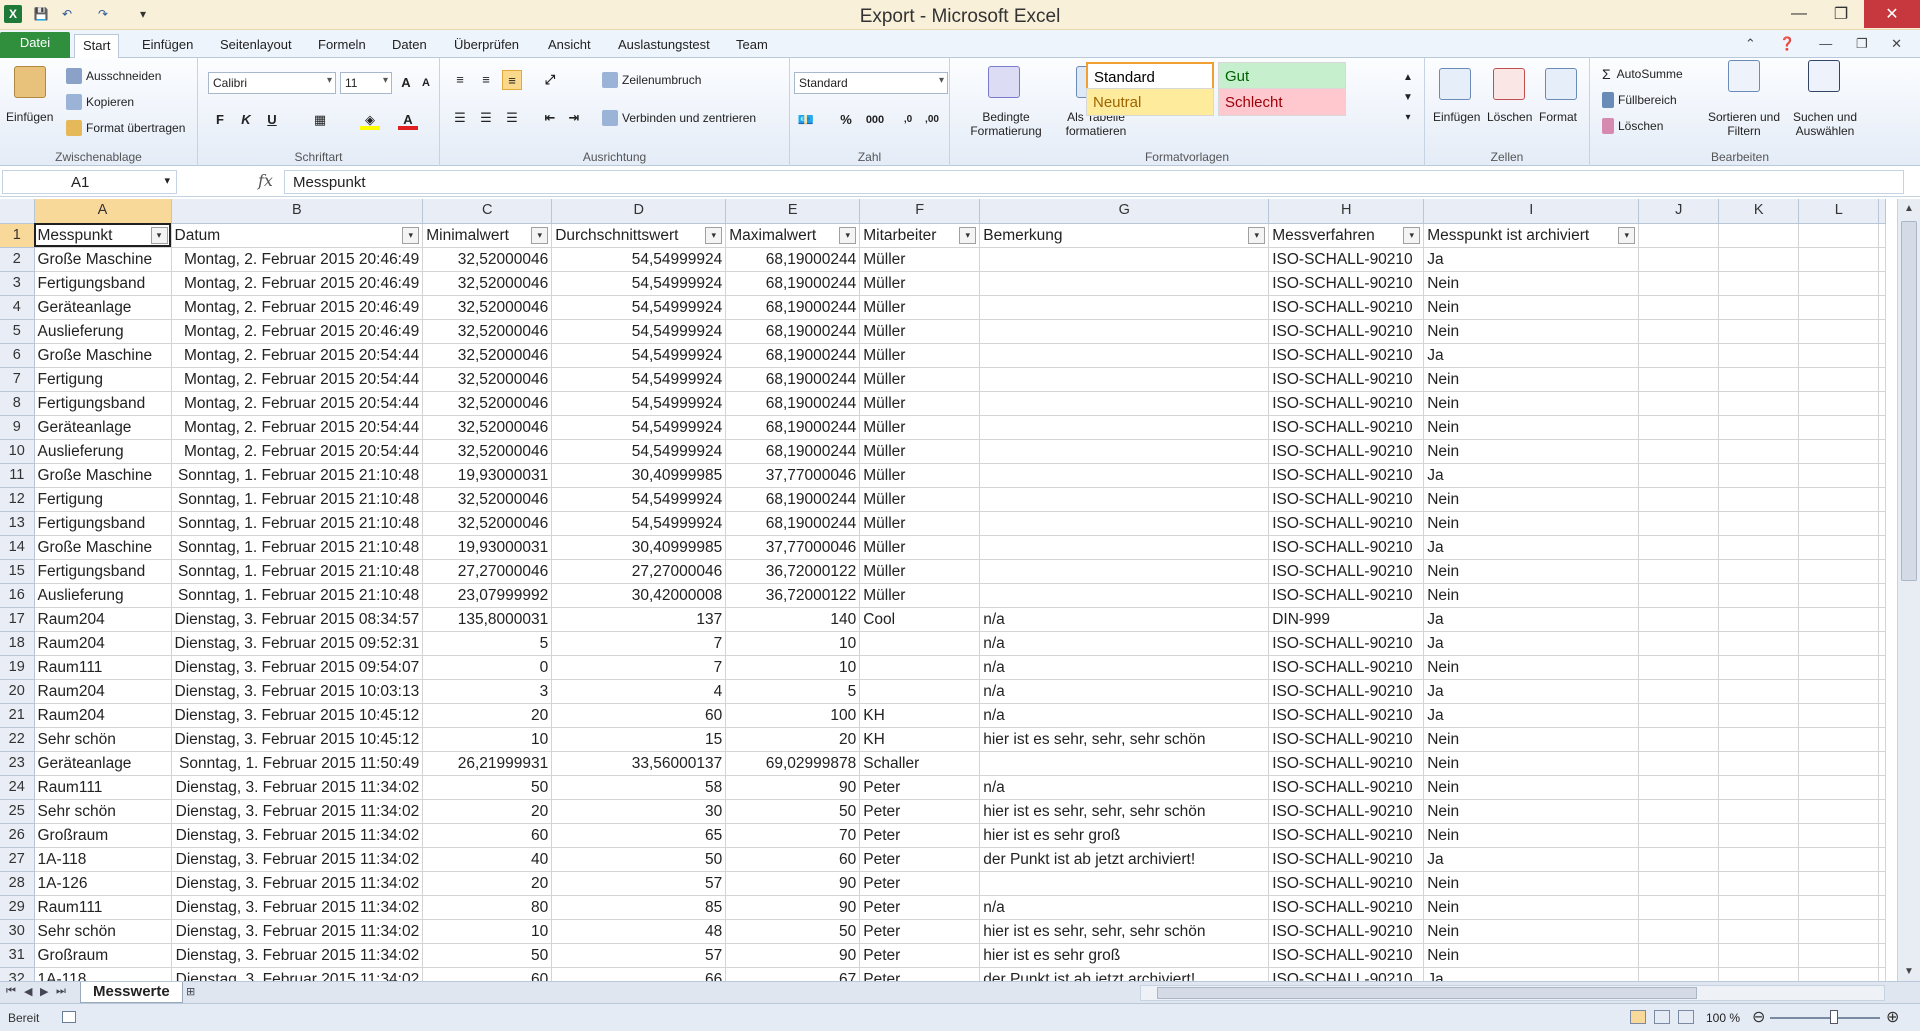  What do you see at coordinates (17, 691) in the screenshot?
I see `row-header: 20` at bounding box center [17, 691].